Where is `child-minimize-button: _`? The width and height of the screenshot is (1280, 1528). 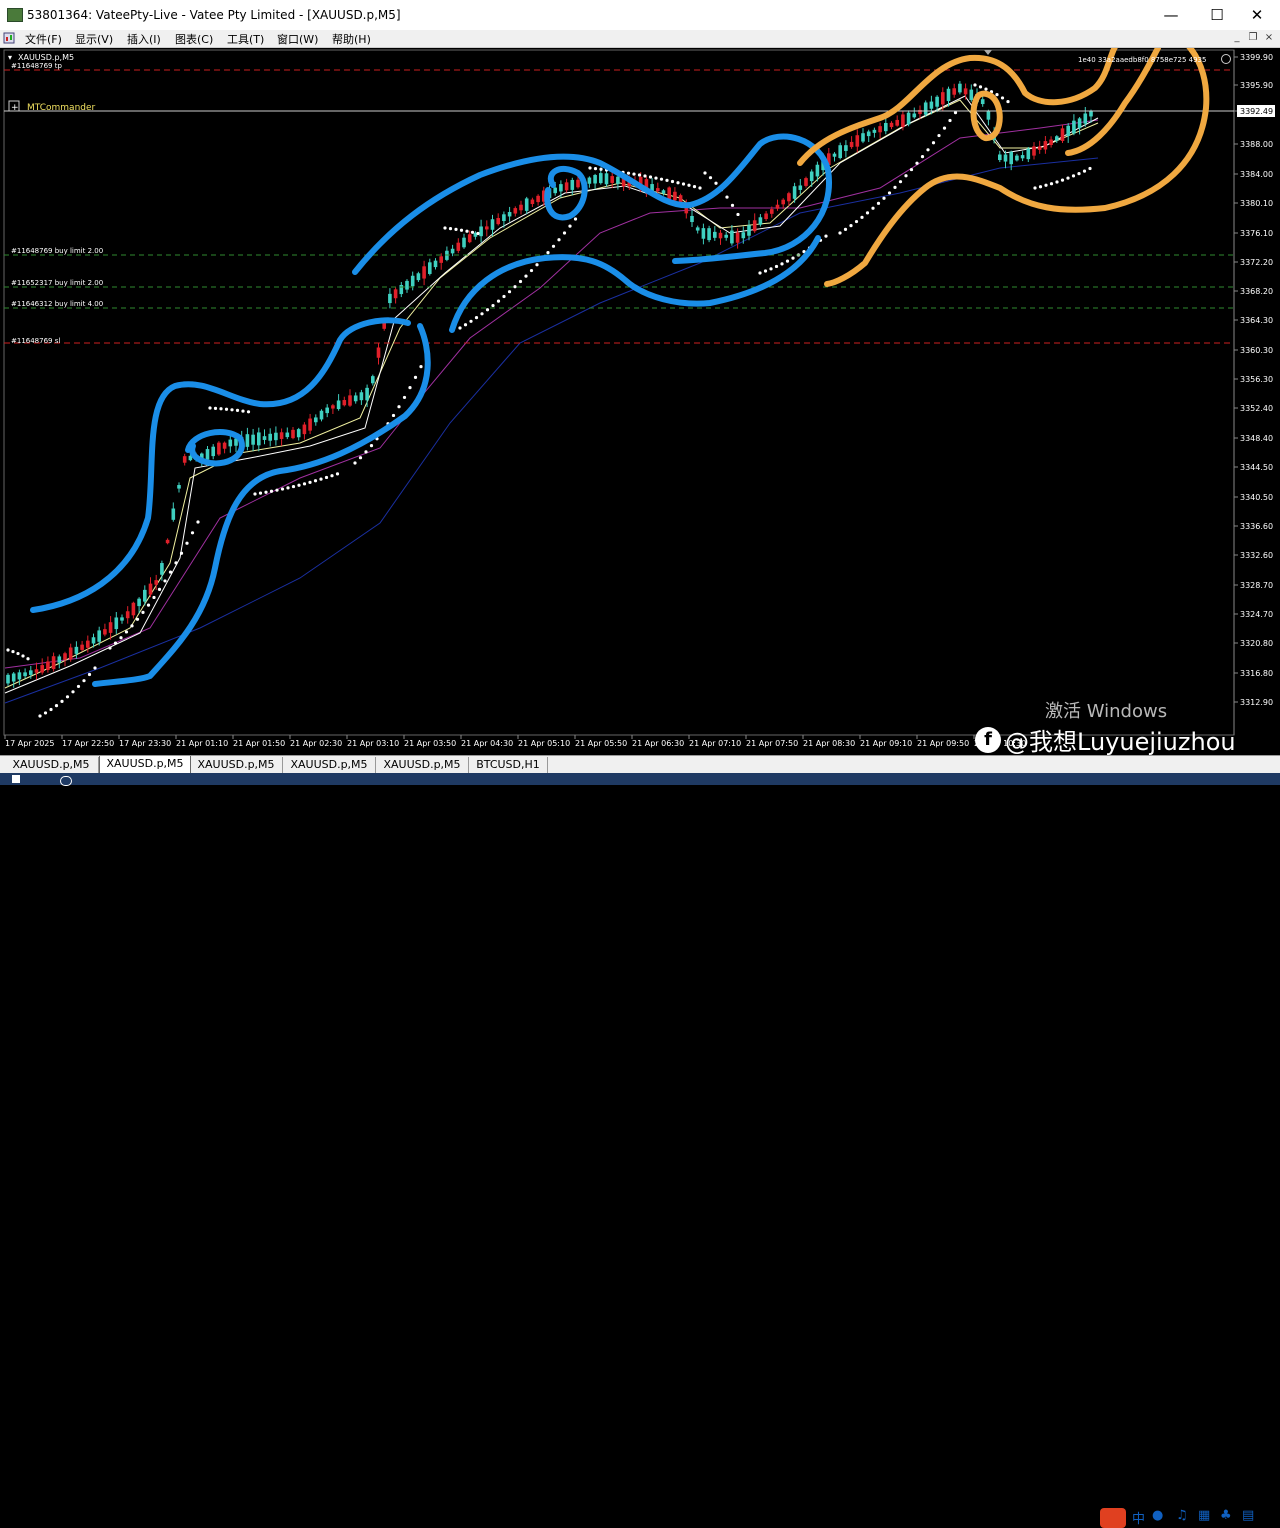 child-minimize-button: _ is located at coordinates (1237, 38).